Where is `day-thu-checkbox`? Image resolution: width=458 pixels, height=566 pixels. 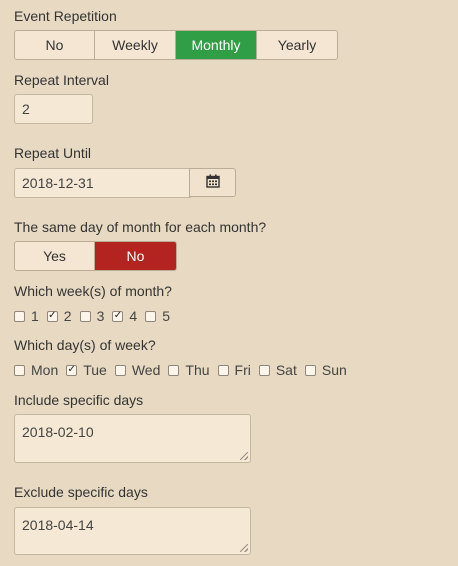 day-thu-checkbox is located at coordinates (174, 370).